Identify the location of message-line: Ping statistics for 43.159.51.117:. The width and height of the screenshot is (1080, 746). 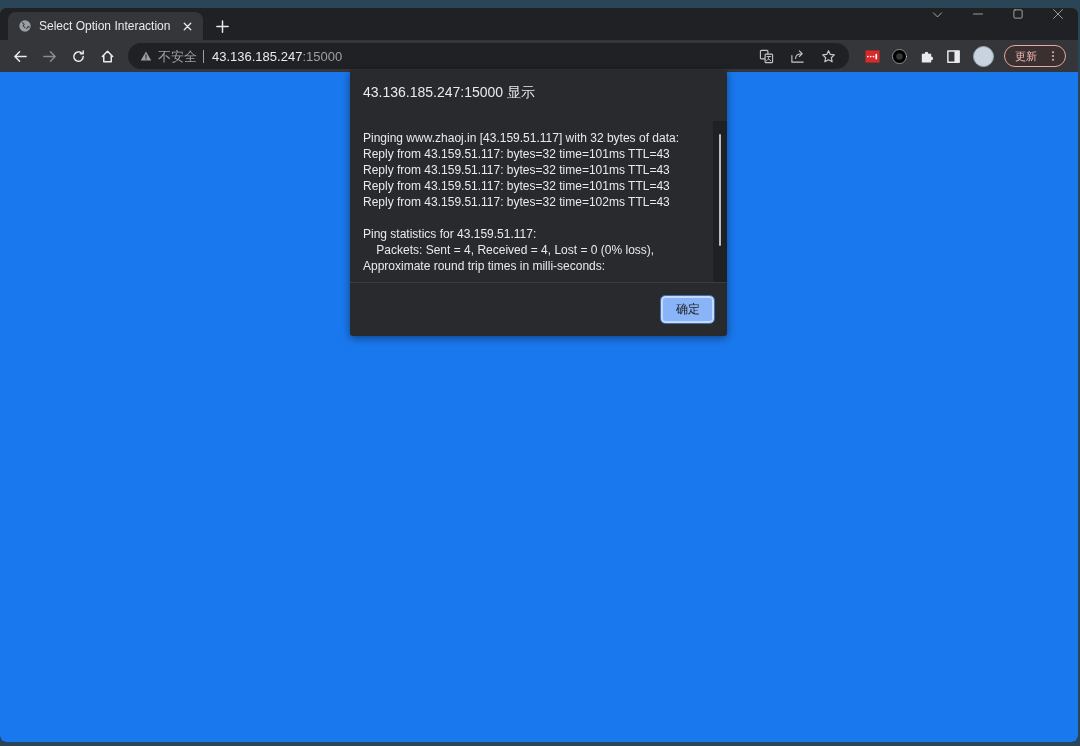
(450, 234).